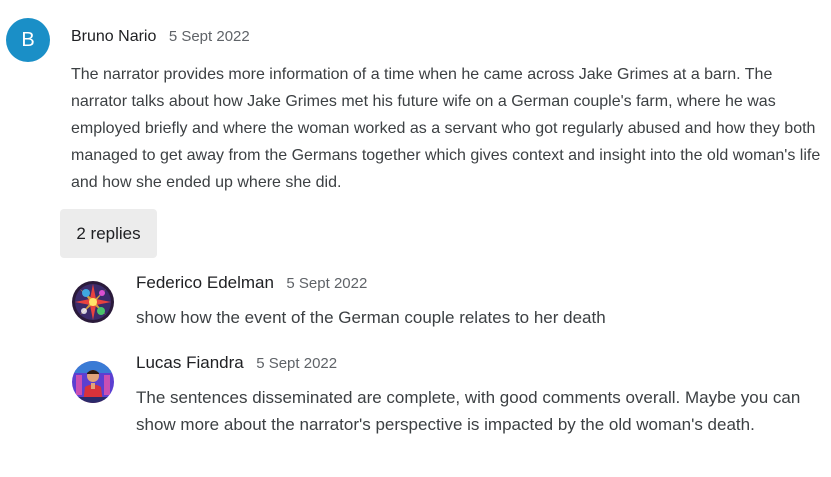 This screenshot has width=831, height=477. I want to click on reply-header: Lucas Fiandra 5 Sept 2022, so click(236, 363).